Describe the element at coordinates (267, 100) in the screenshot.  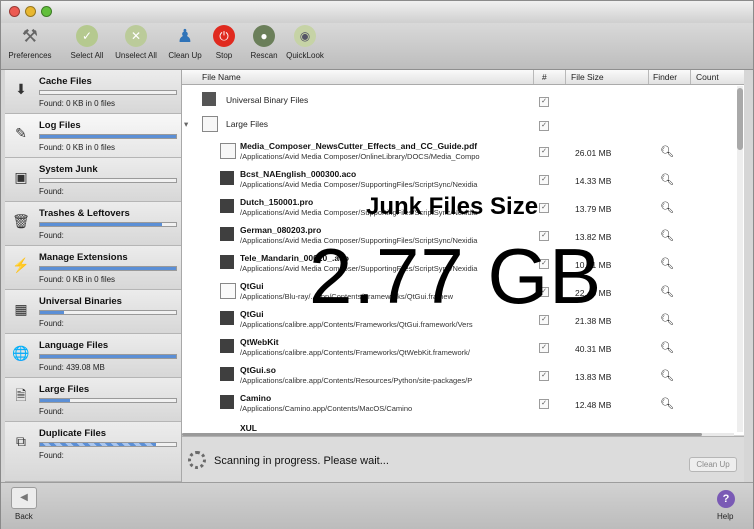
I see `group-label: Universal Binary Files` at that location.